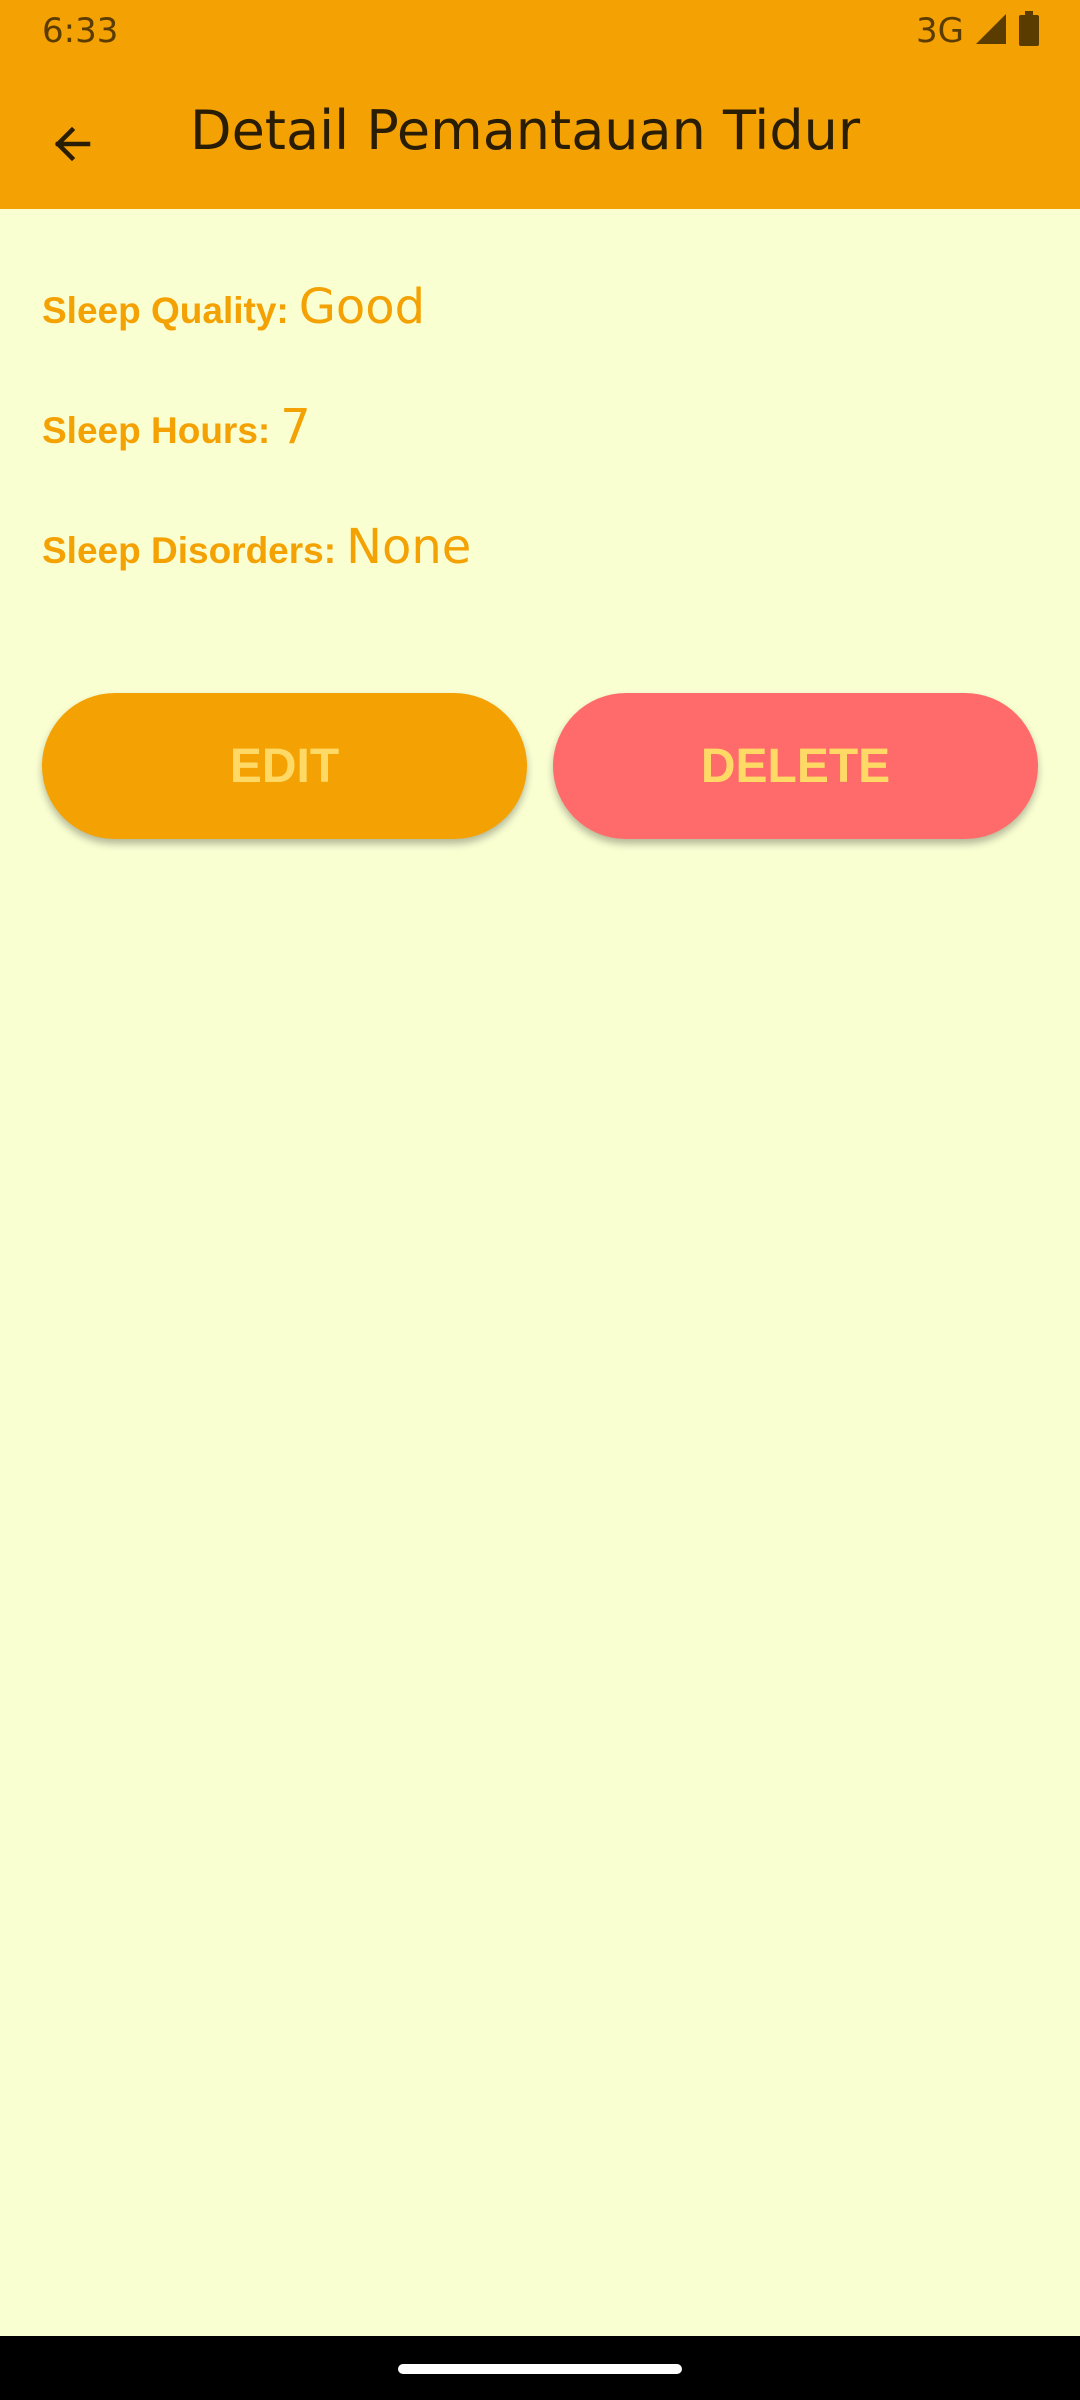 The image size is (1080, 2400). Describe the element at coordinates (295, 427) in the screenshot. I see `sleep-hours-value: 7` at that location.